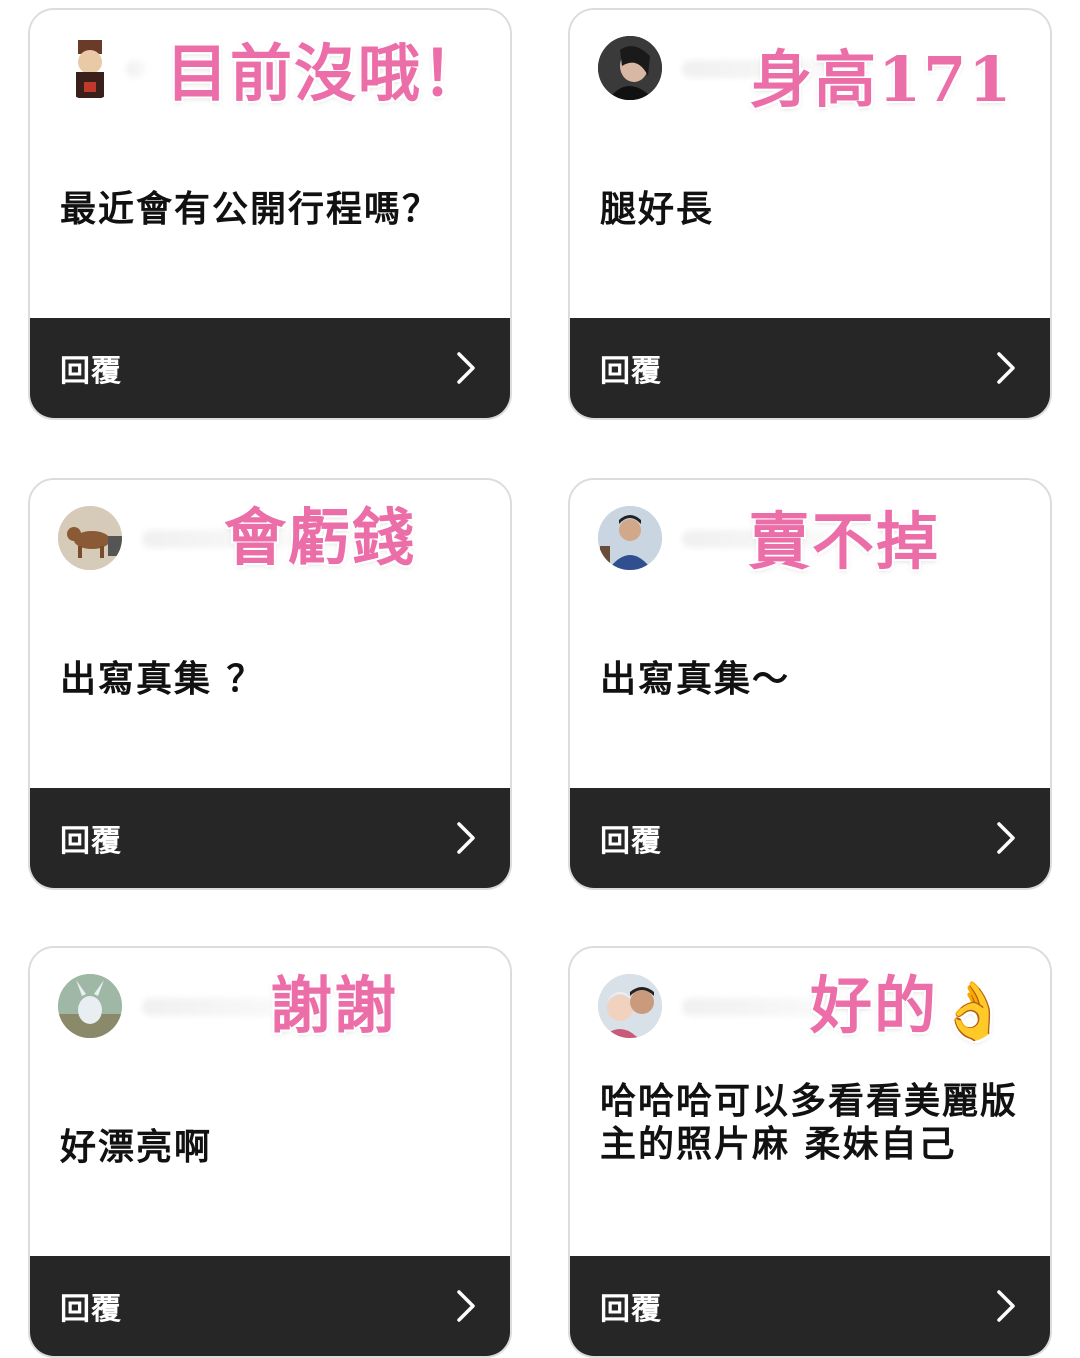  What do you see at coordinates (162, 679) in the screenshot?
I see `question-text: 出寫真集 ？` at bounding box center [162, 679].